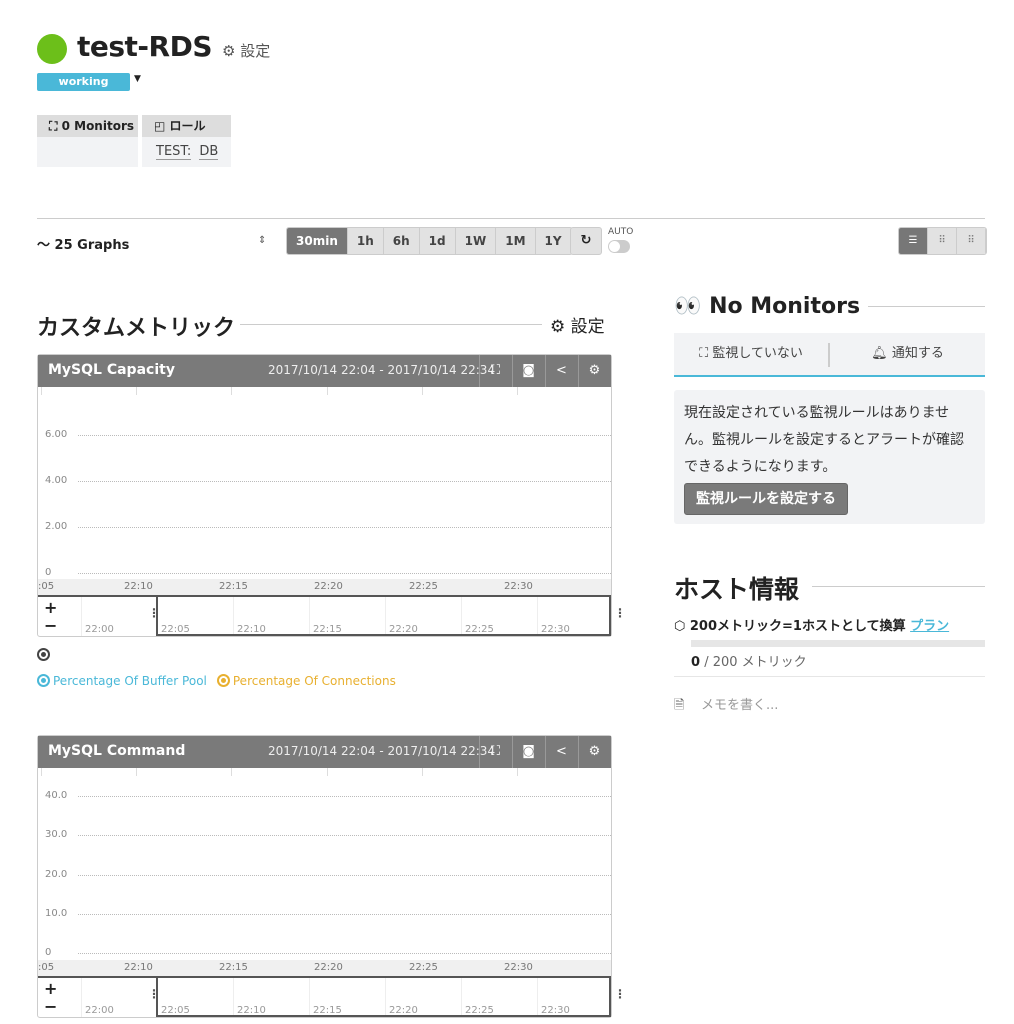  What do you see at coordinates (83, 245) in the screenshot?
I see `graphs-count: 〜 25 Graphs` at bounding box center [83, 245].